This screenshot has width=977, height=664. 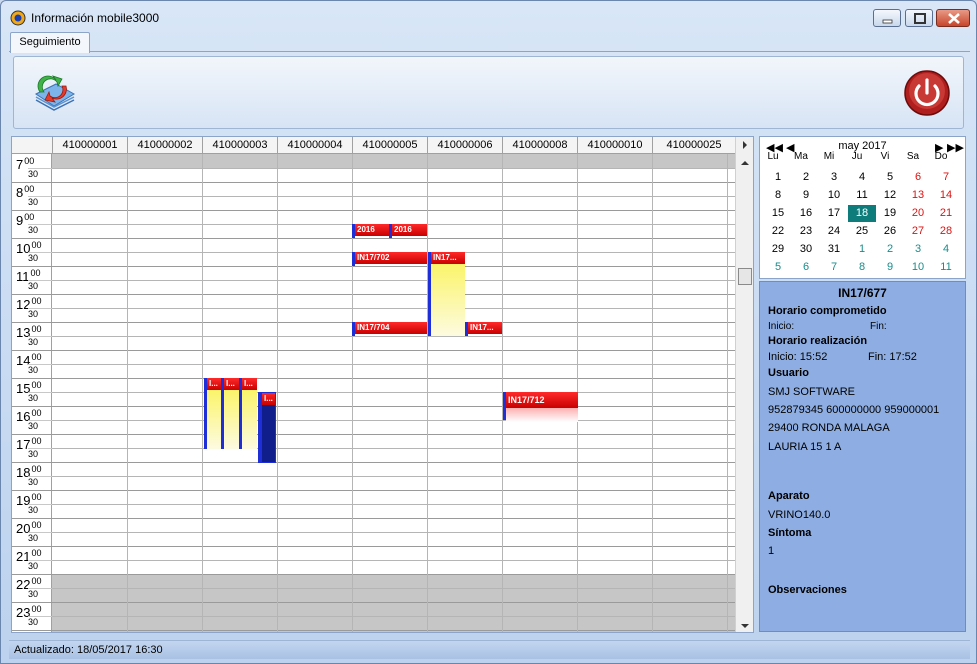 I want to click on calendar-day: 26, so click(x=890, y=231).